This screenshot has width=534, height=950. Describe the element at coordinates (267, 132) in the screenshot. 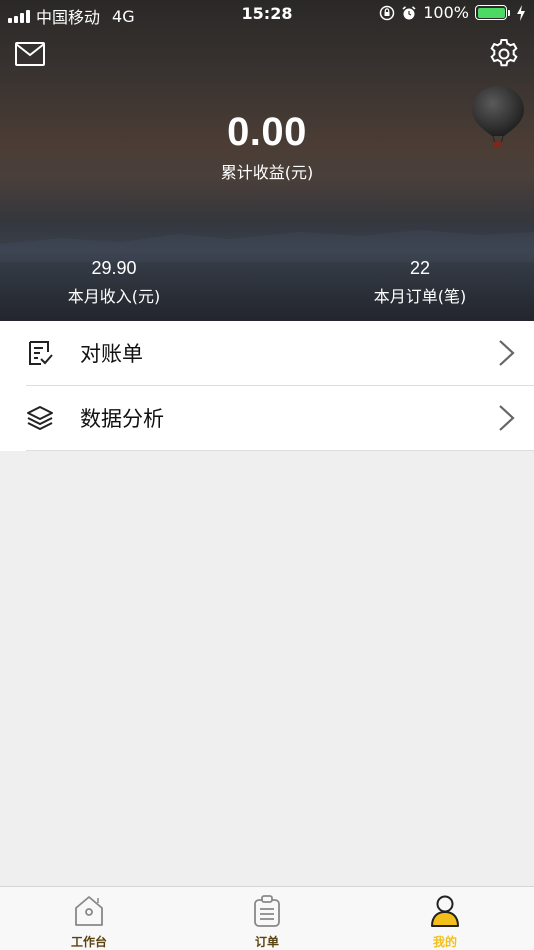

I see `total-earnings-value: 0.00` at that location.